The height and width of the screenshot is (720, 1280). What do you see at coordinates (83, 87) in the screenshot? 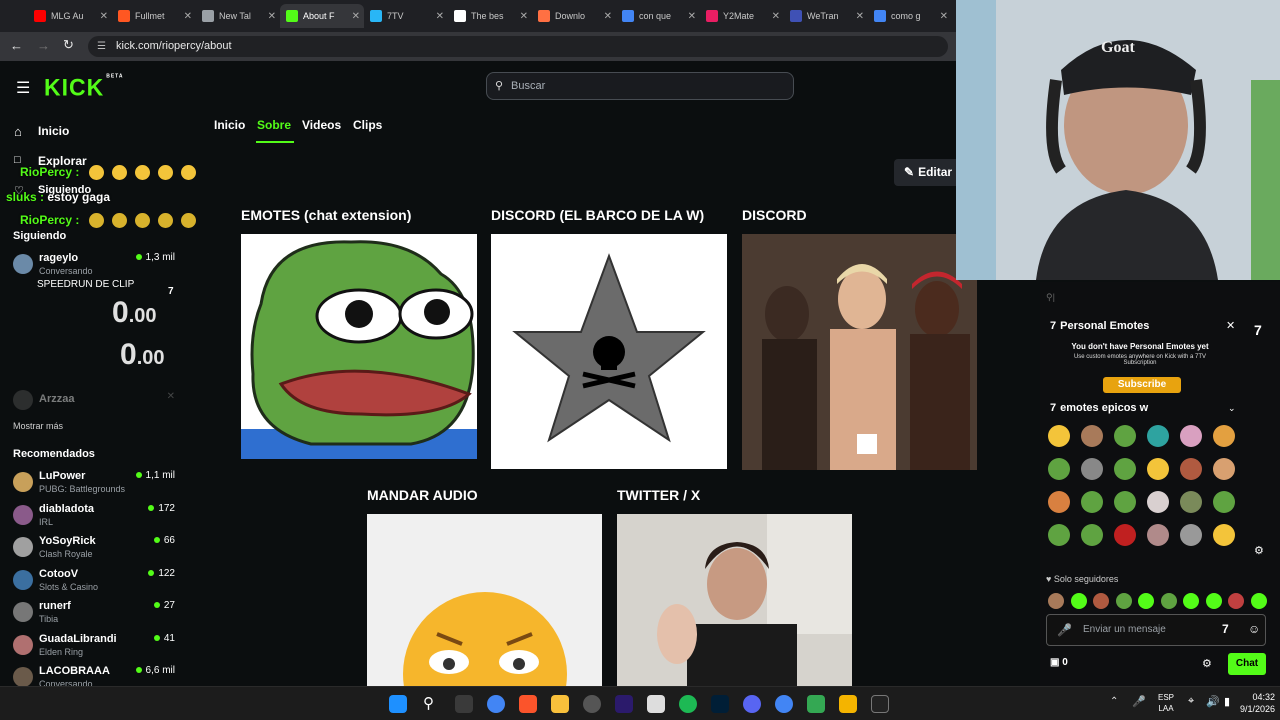
I see `kick-logo: KICK BETA` at bounding box center [83, 87].